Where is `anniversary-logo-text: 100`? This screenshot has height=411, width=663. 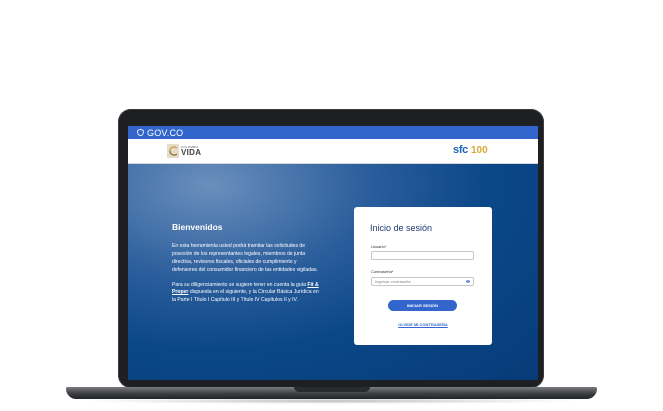
anniversary-logo-text: 100 is located at coordinates (479, 150).